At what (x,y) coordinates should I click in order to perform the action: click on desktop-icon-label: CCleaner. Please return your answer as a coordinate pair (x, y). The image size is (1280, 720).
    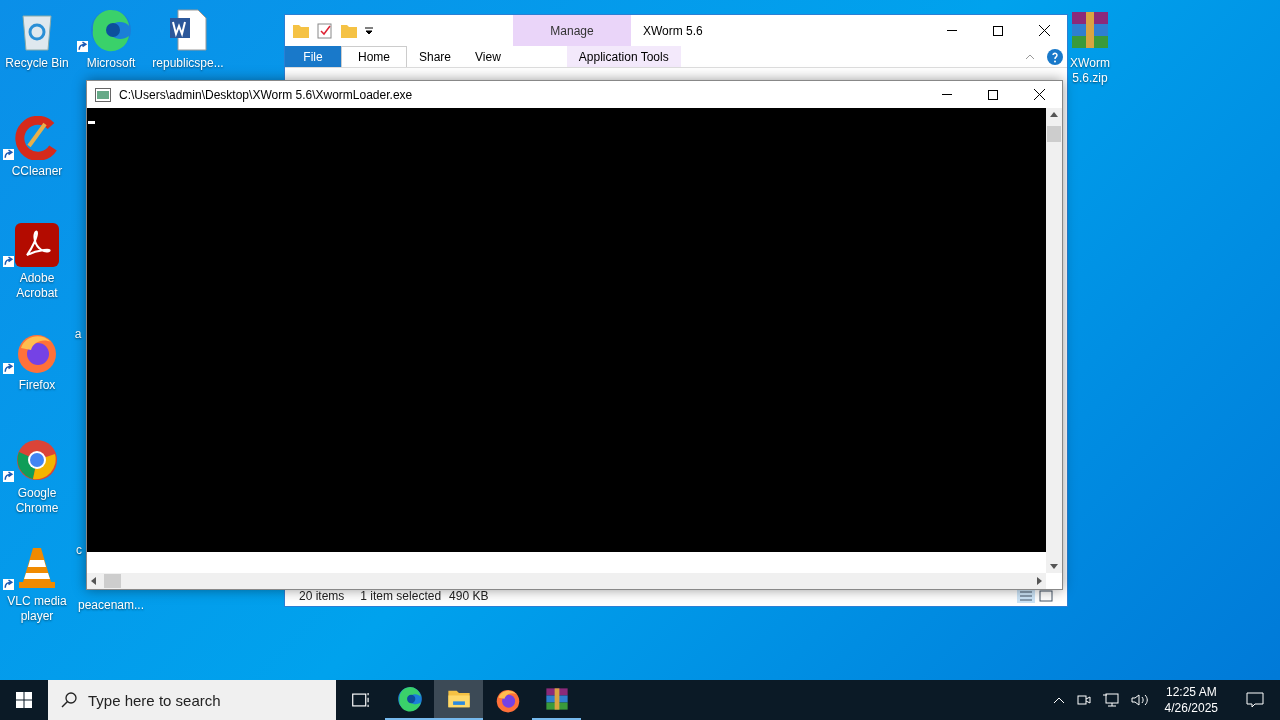
    Looking at the image, I should click on (37, 171).